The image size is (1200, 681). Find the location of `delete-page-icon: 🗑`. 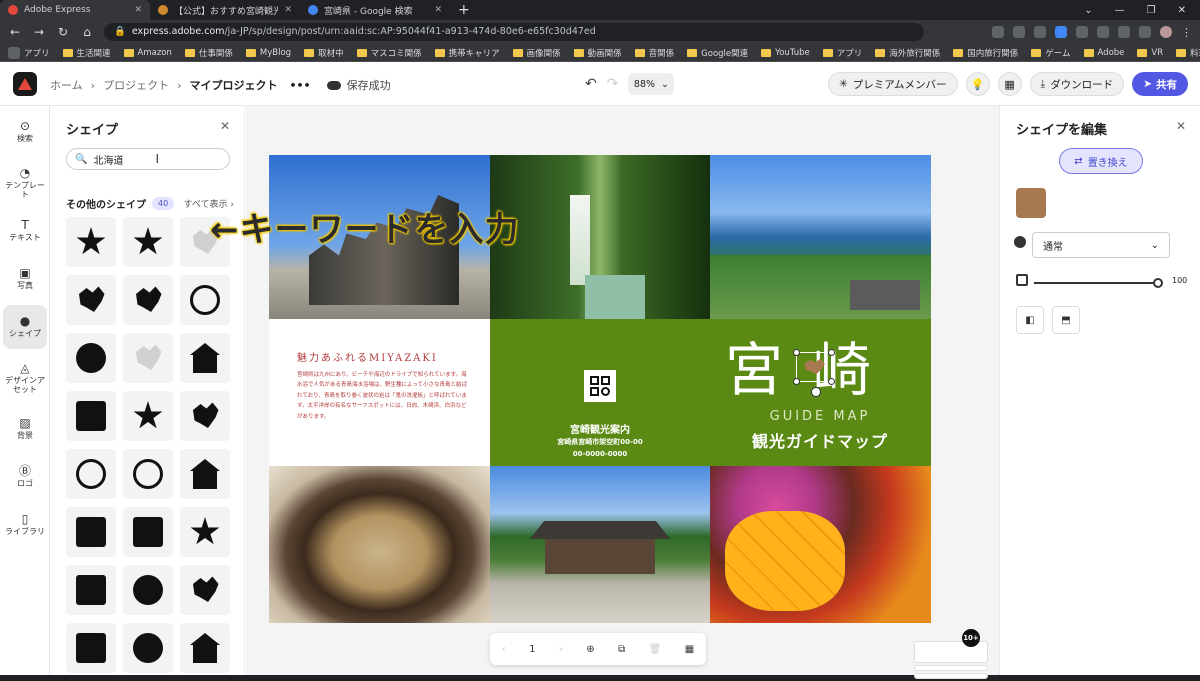

delete-page-icon: 🗑 is located at coordinates (655, 649).